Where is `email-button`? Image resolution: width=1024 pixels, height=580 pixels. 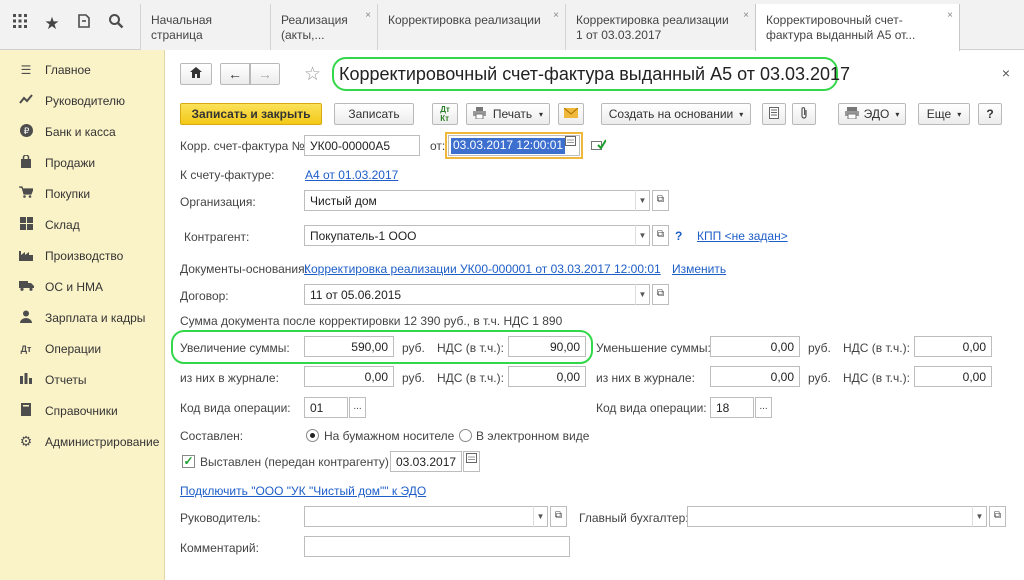 email-button is located at coordinates (571, 114).